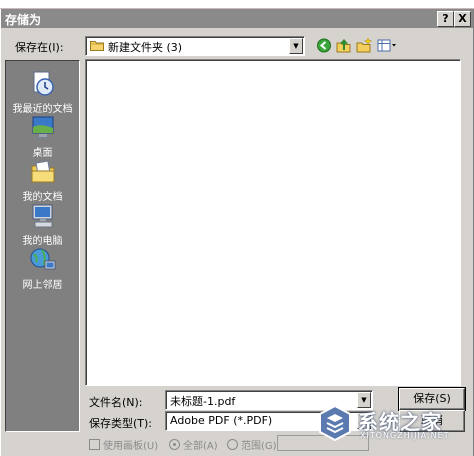 The width and height of the screenshot is (474, 456). I want to click on close-button: X, so click(462, 19).